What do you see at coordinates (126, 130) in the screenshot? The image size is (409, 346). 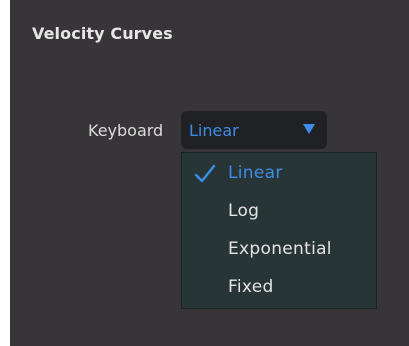 I see `keyboard-label: Keyboard` at bounding box center [126, 130].